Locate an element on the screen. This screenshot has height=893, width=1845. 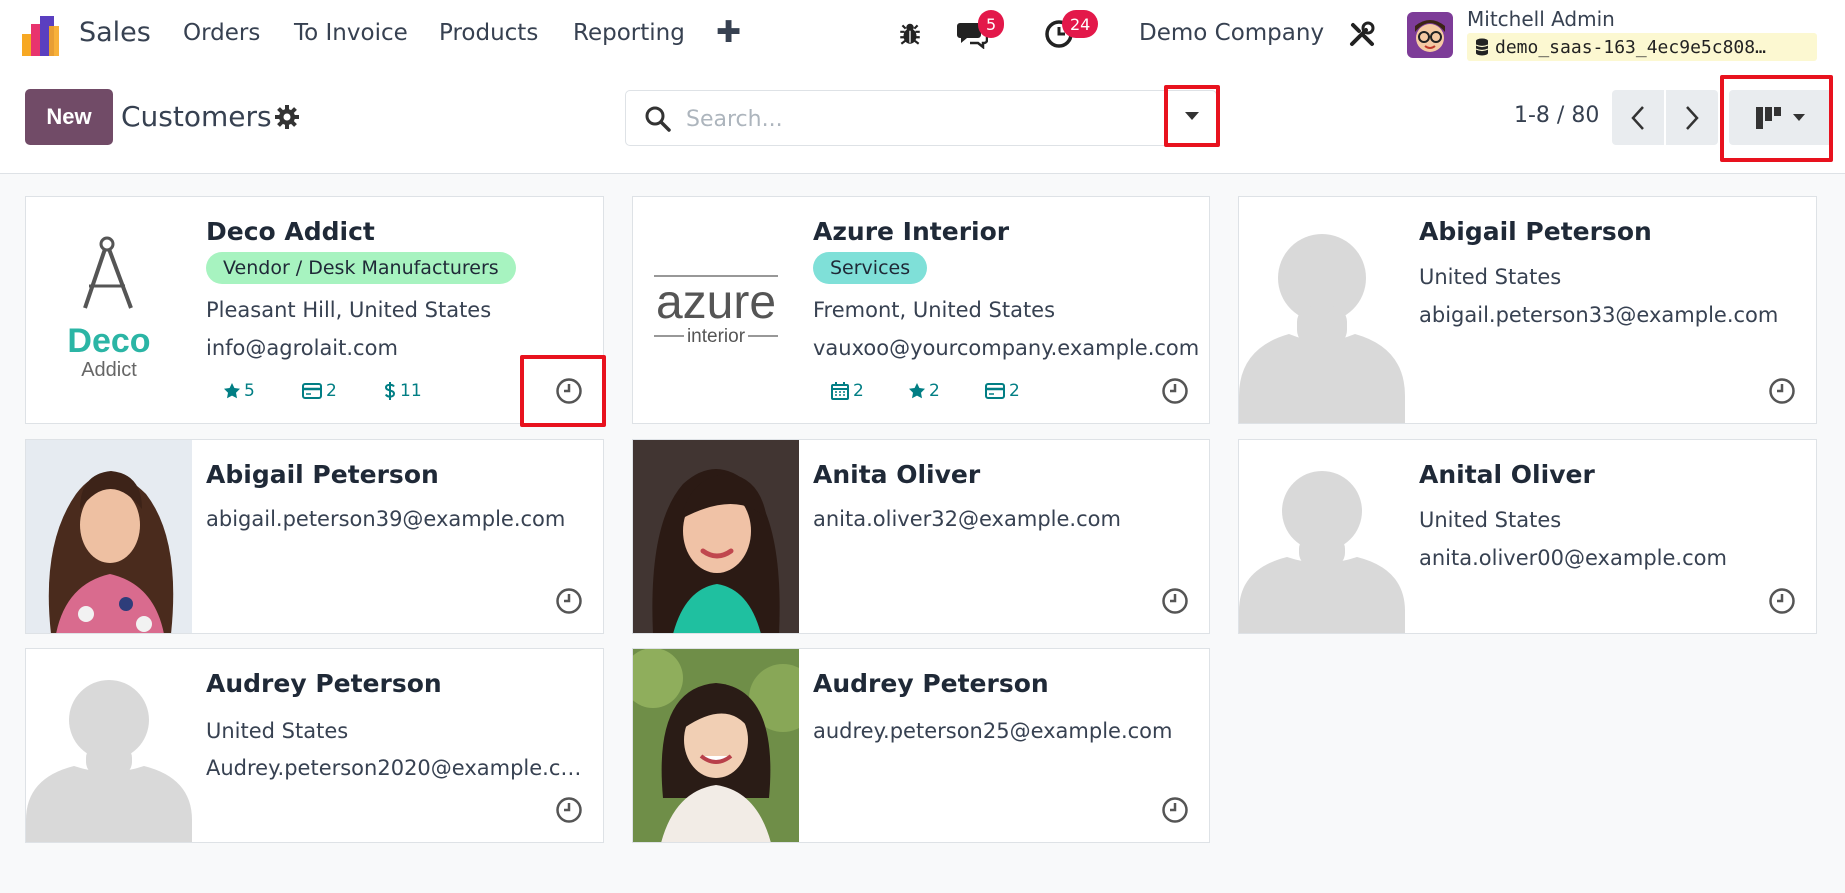
stat-invoiced: 11 is located at coordinates (403, 391).